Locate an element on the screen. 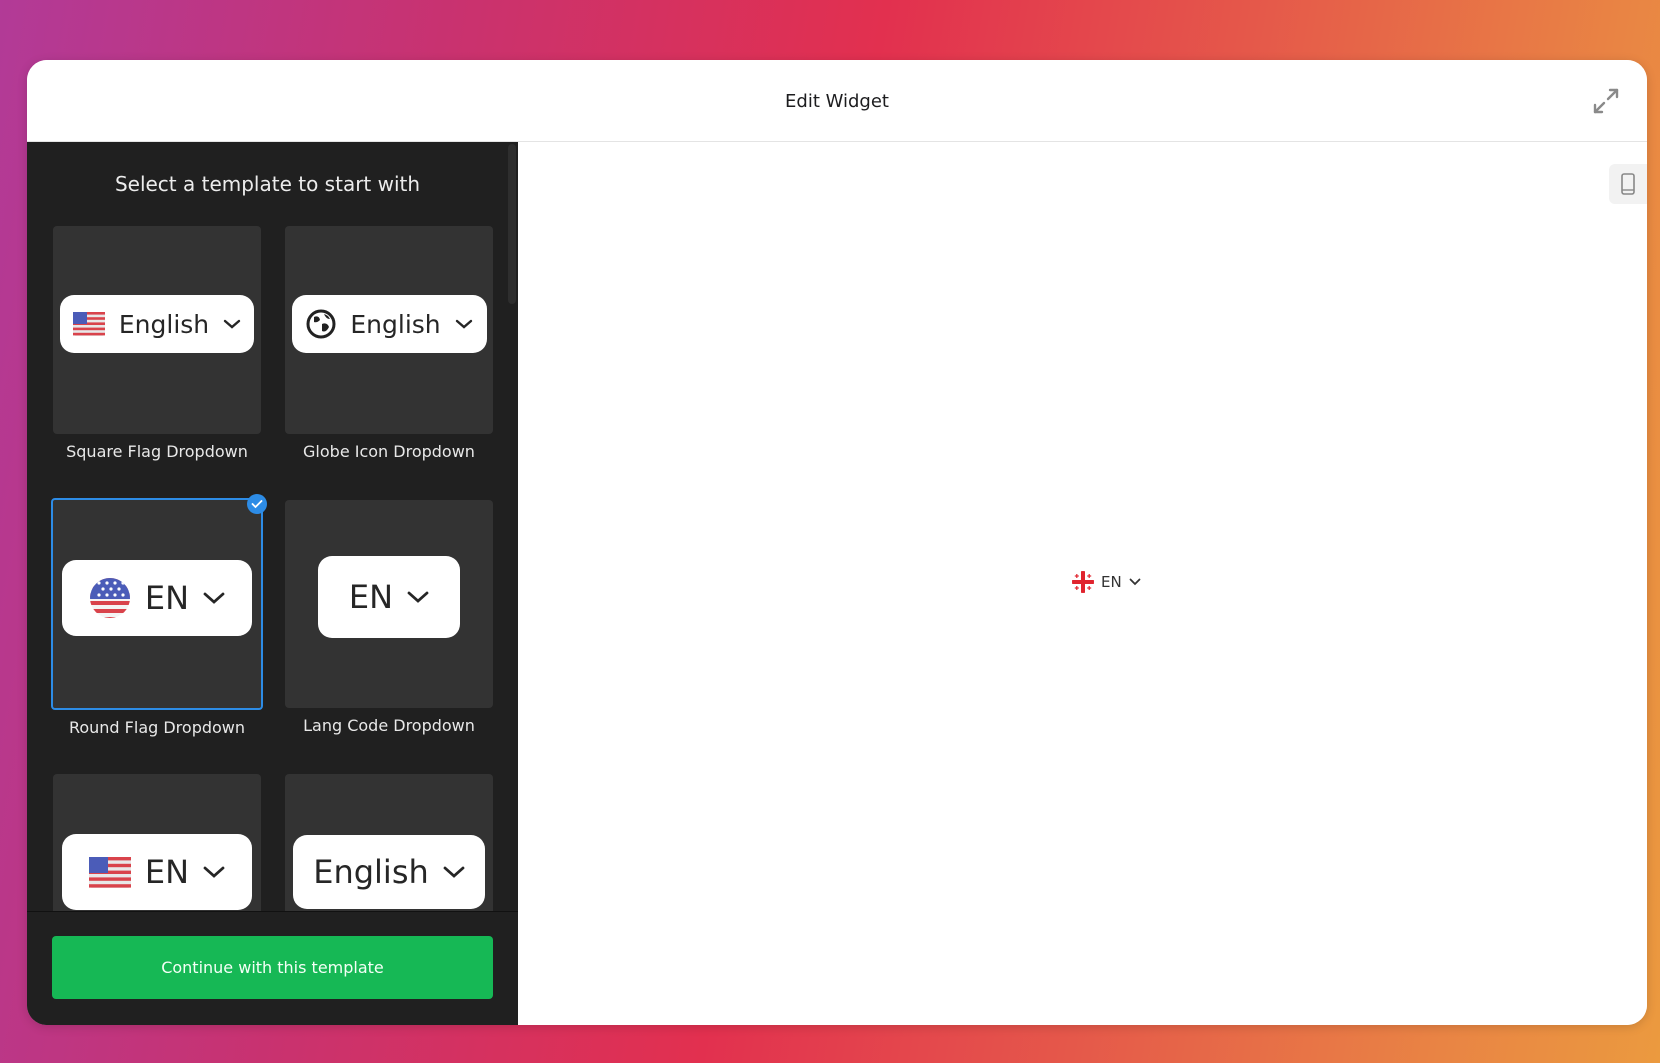 This screenshot has height=1063, width=1660. round-flag-icon is located at coordinates (1083, 582).